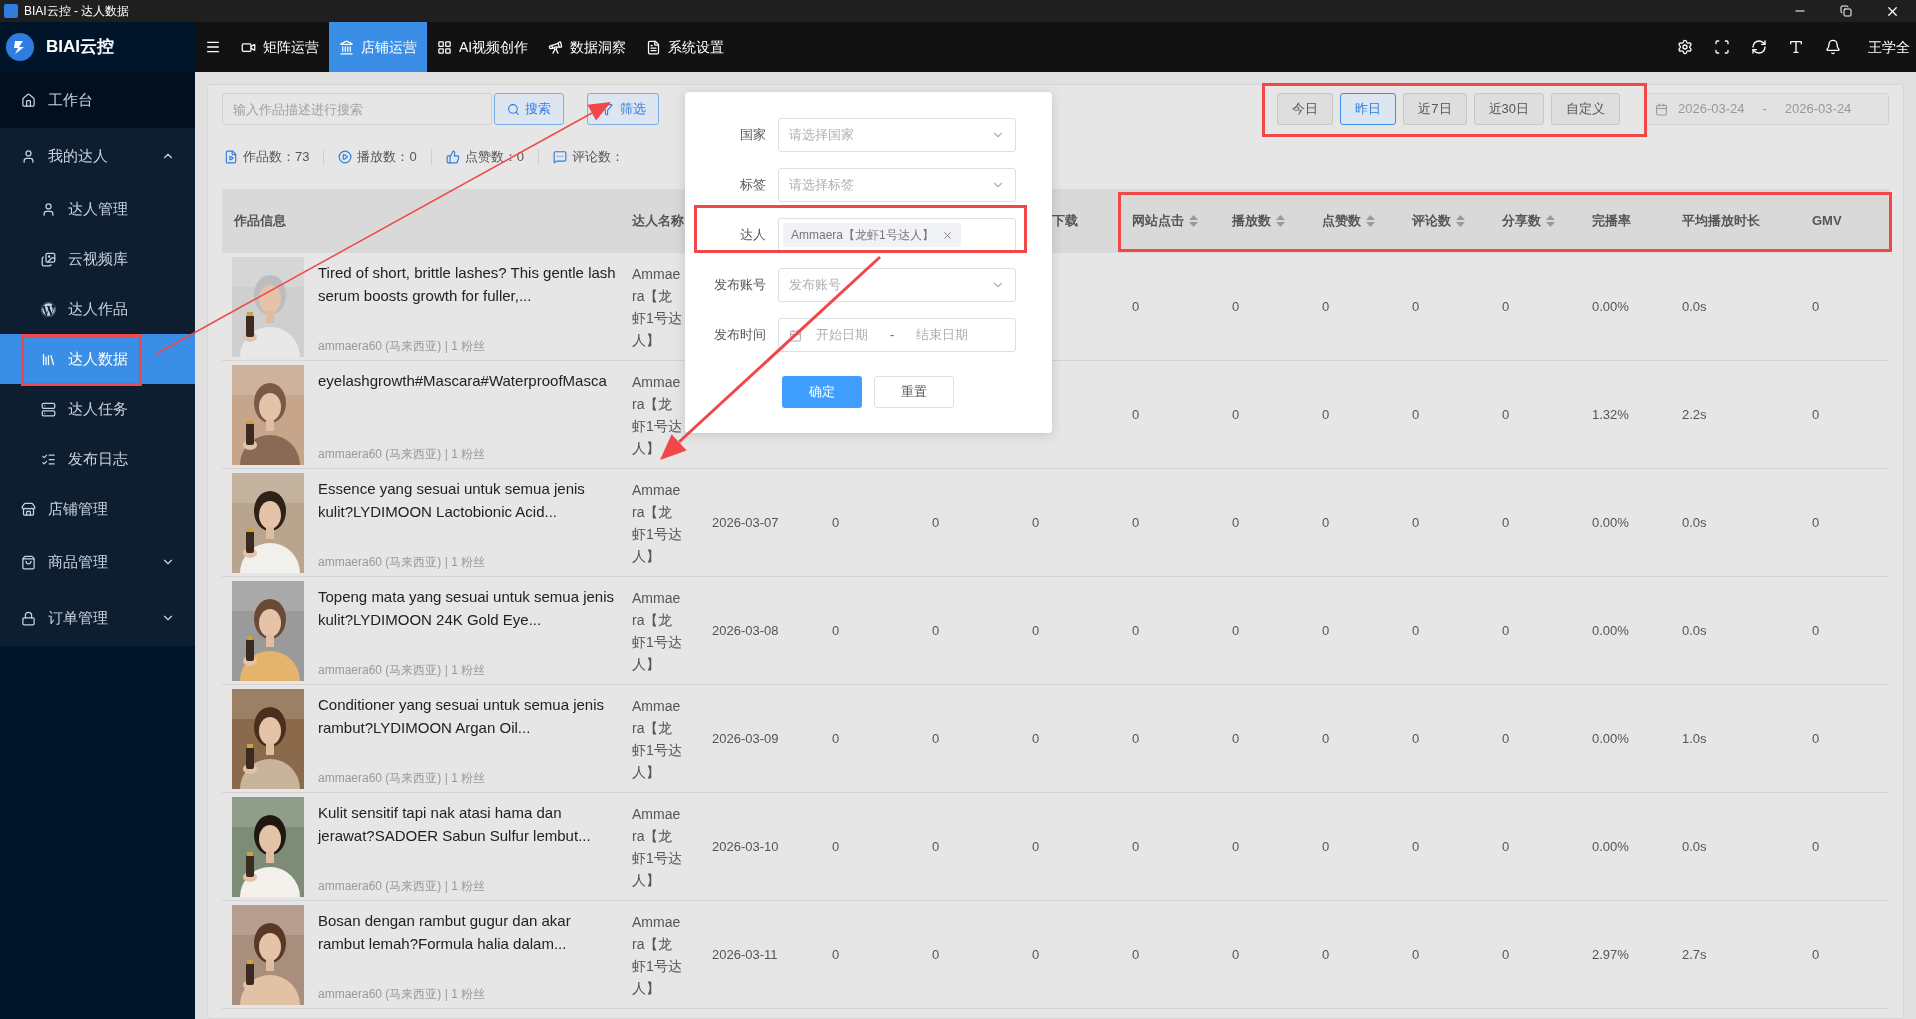 The image size is (1916, 1019). Describe the element at coordinates (77, 11) in the screenshot. I see `window-title: BIAI云控 - 达人数据` at that location.